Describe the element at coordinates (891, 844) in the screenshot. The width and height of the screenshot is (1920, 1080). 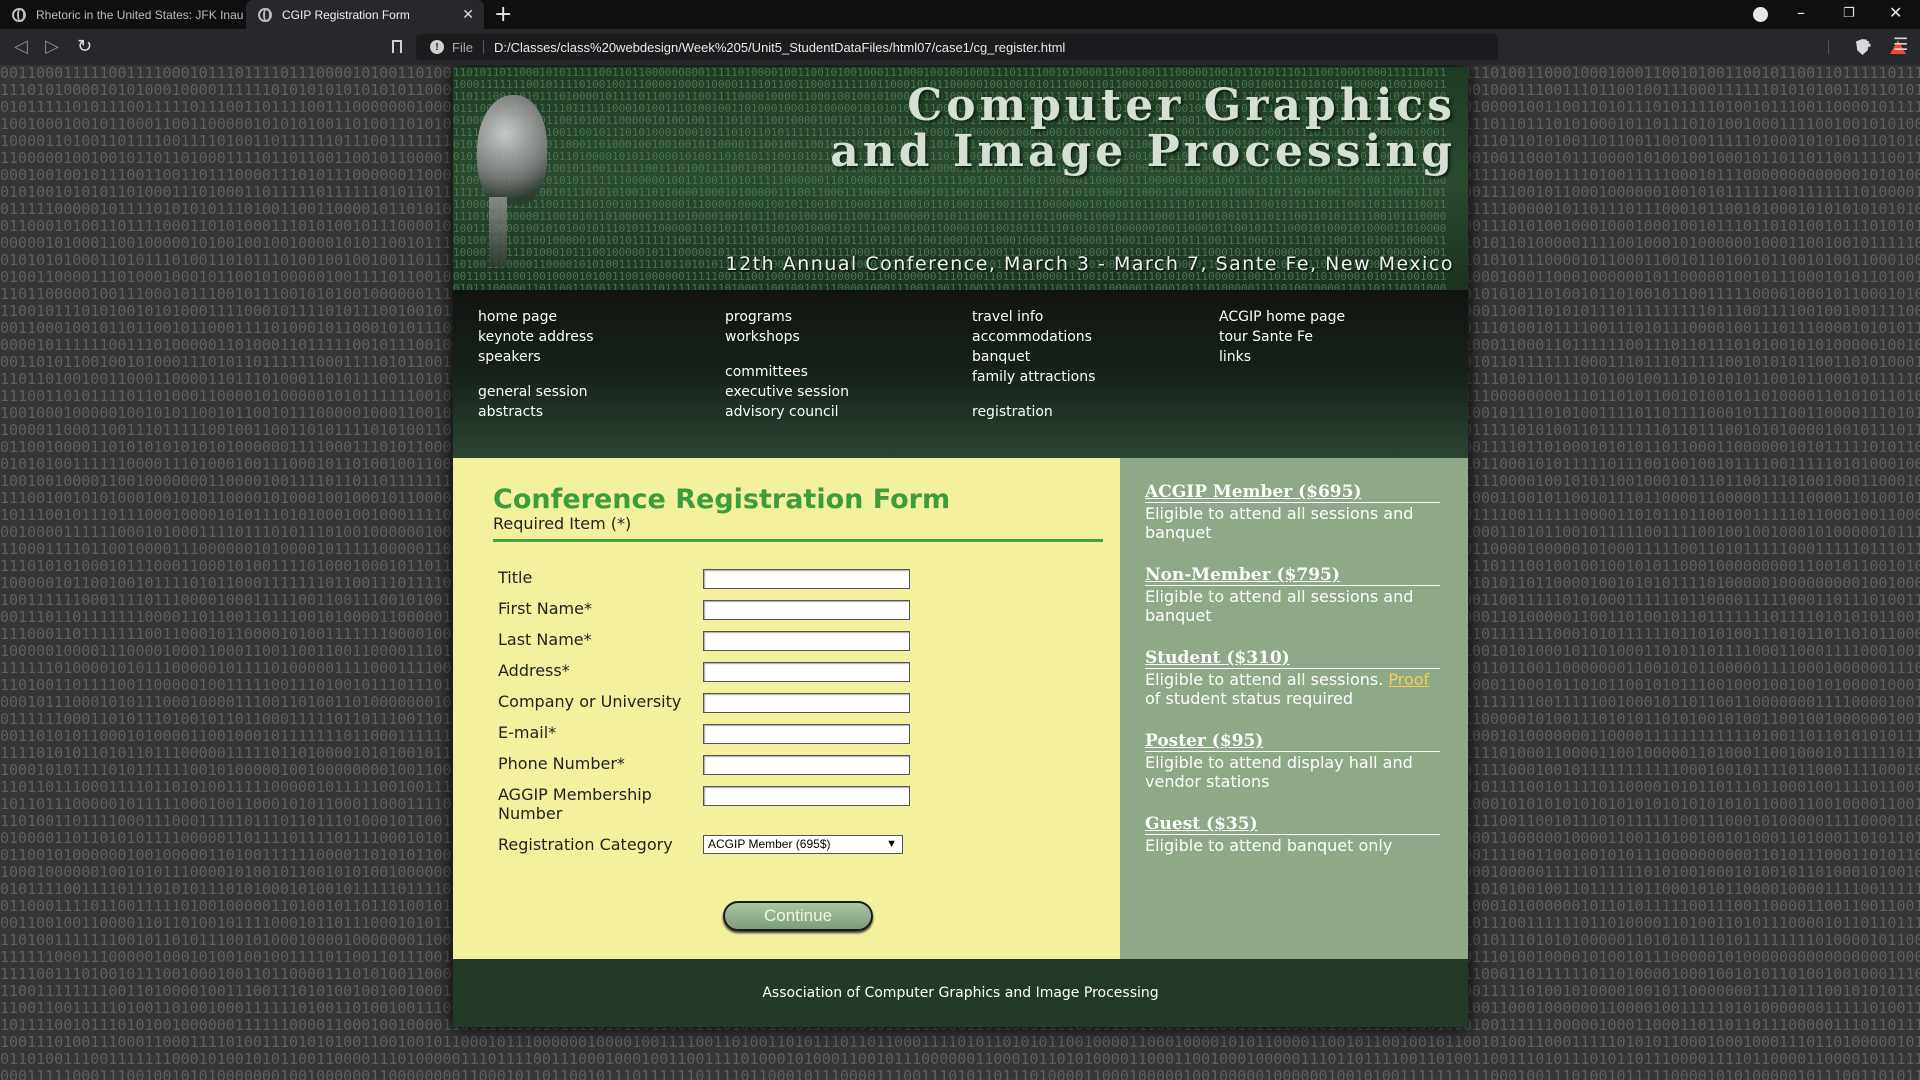
I see `chevron-down-icon: ▼` at that location.